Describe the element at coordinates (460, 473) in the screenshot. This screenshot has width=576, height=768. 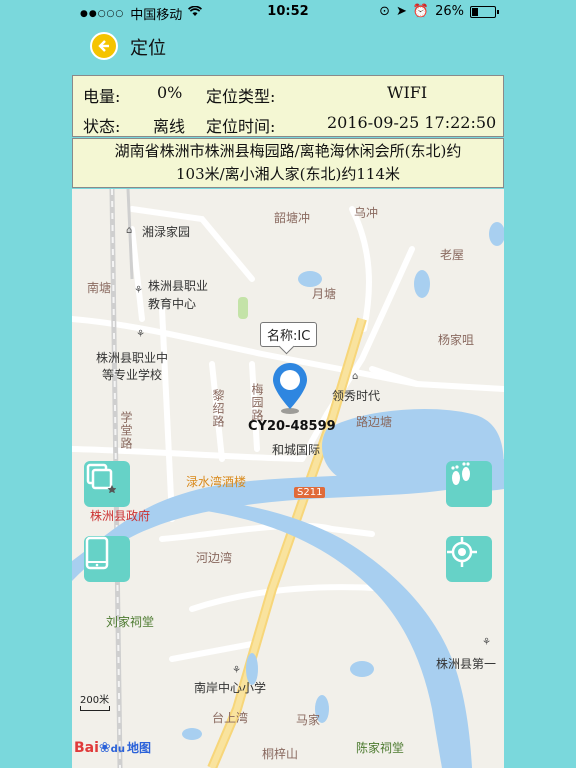
I see `footprint-icon` at that location.